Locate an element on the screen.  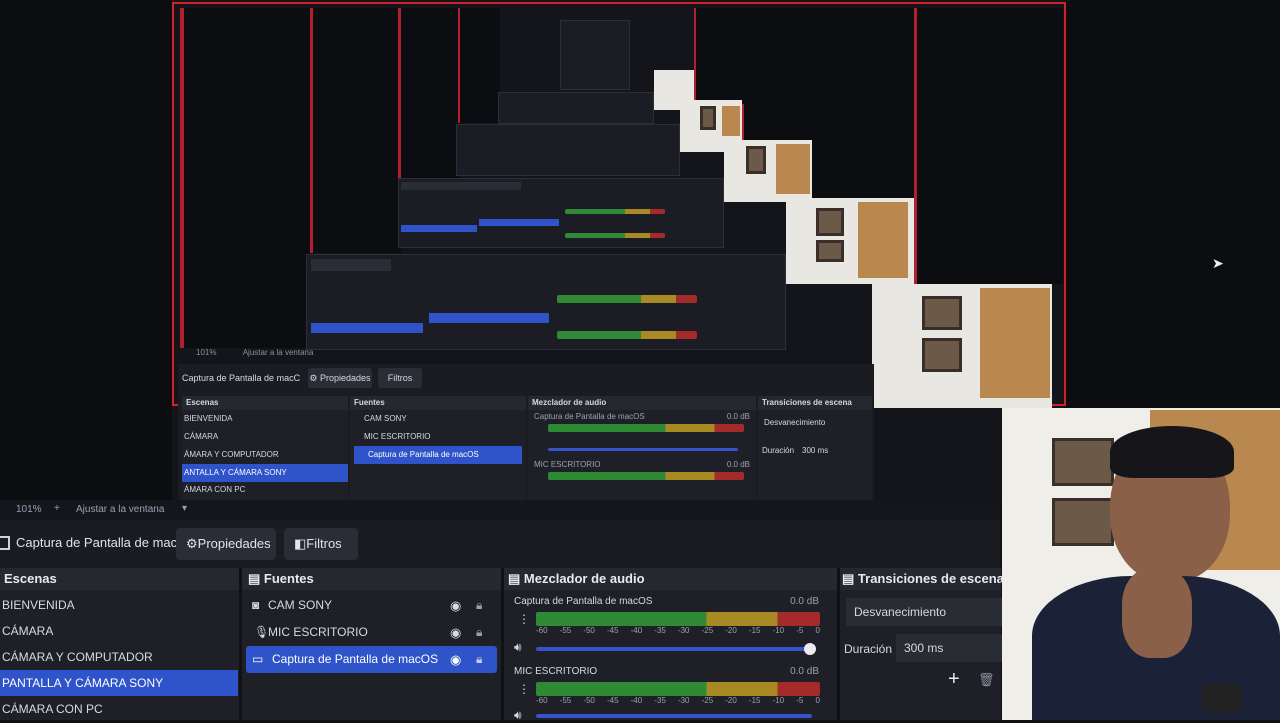
nested-transitions-title: Transiciones de escena is located at coordinates (815, 403).